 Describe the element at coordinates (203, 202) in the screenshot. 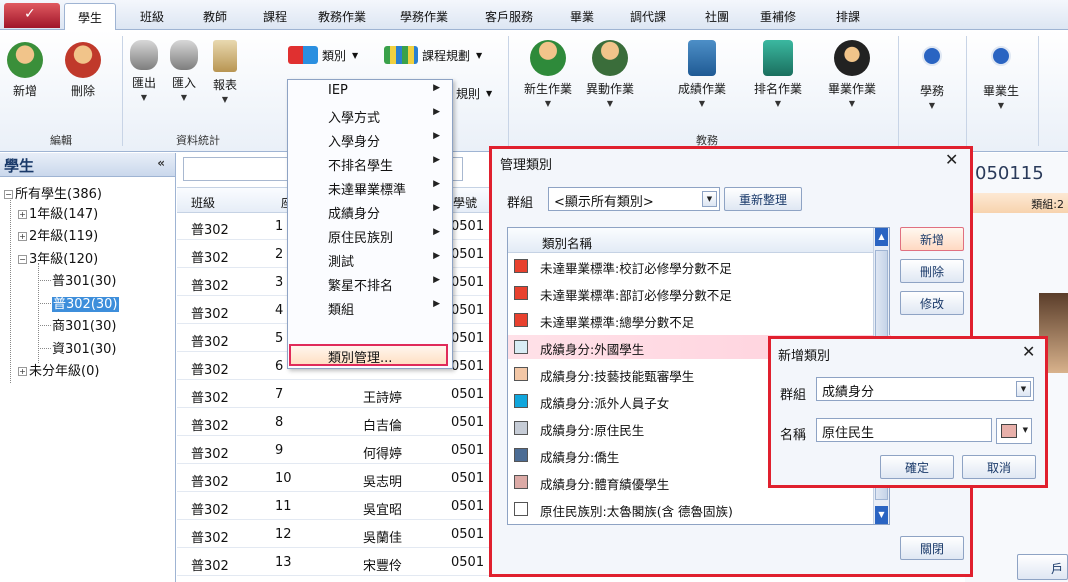

I see `column-header-class: 班級` at that location.